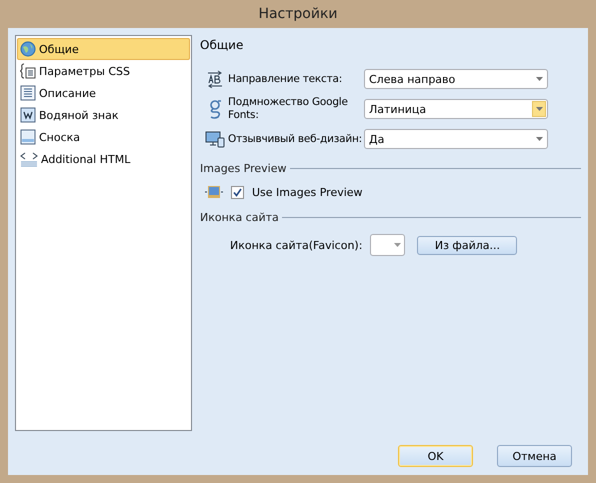 The width and height of the screenshot is (596, 483). What do you see at coordinates (103, 71) in the screenshot?
I see `sidebar-item: Параметры CSS` at bounding box center [103, 71].